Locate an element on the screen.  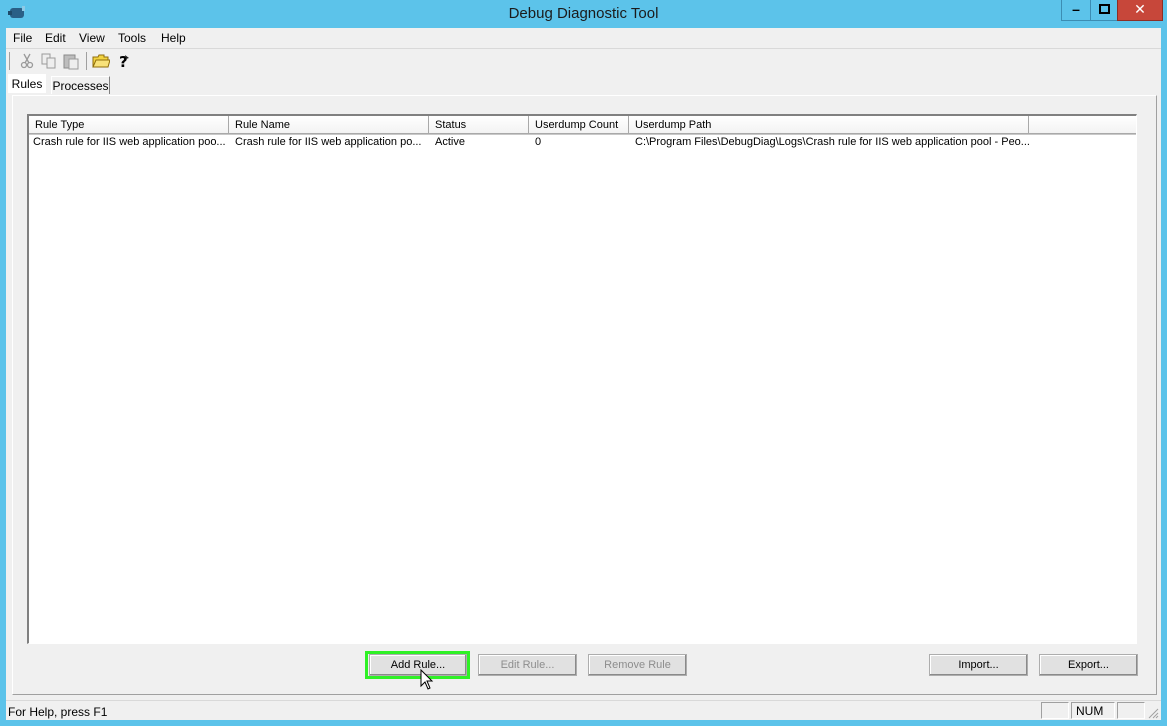
column-header-userdump-count: Userdump Count is located at coordinates (579, 125).